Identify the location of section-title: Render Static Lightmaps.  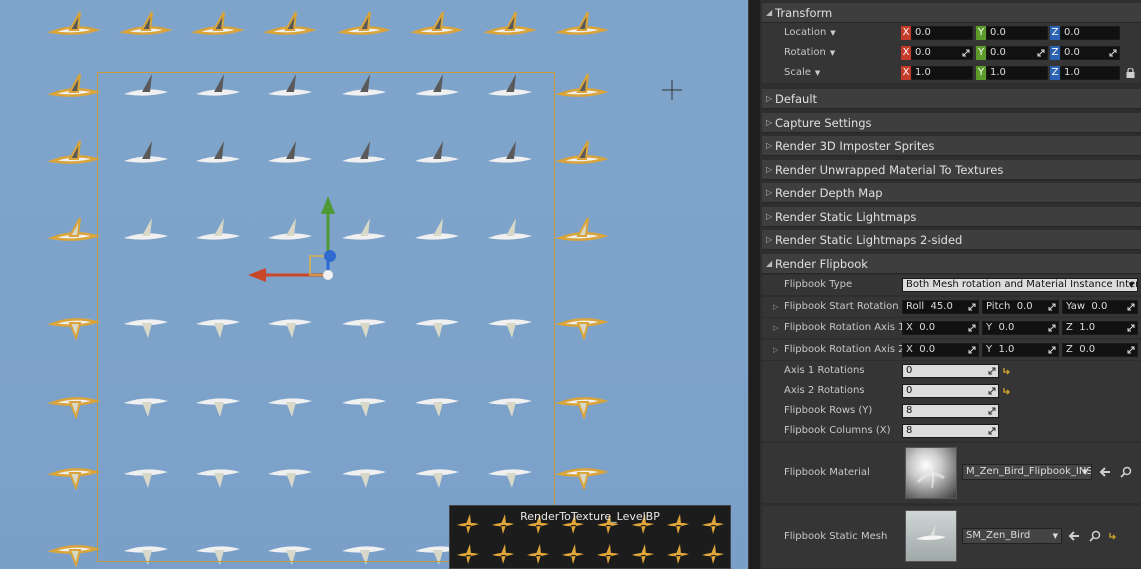
(846, 217).